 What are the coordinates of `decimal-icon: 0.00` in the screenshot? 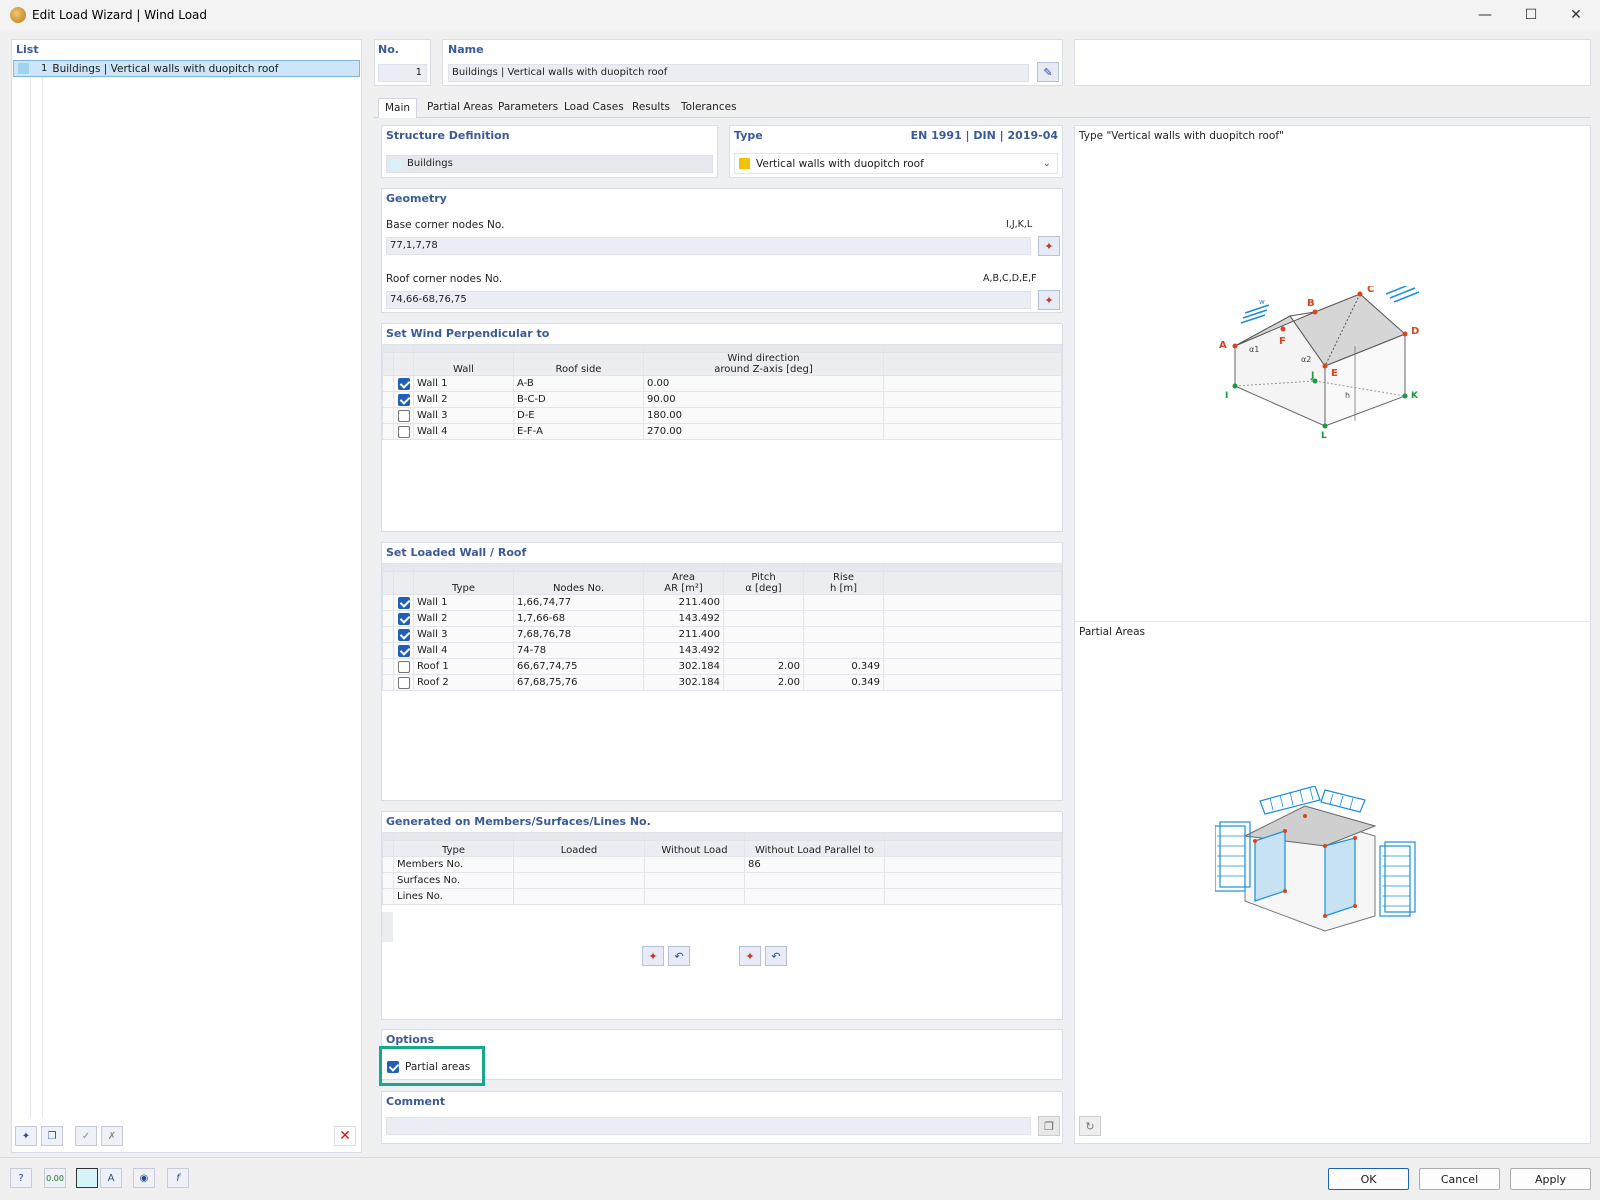 It's located at (55, 1178).